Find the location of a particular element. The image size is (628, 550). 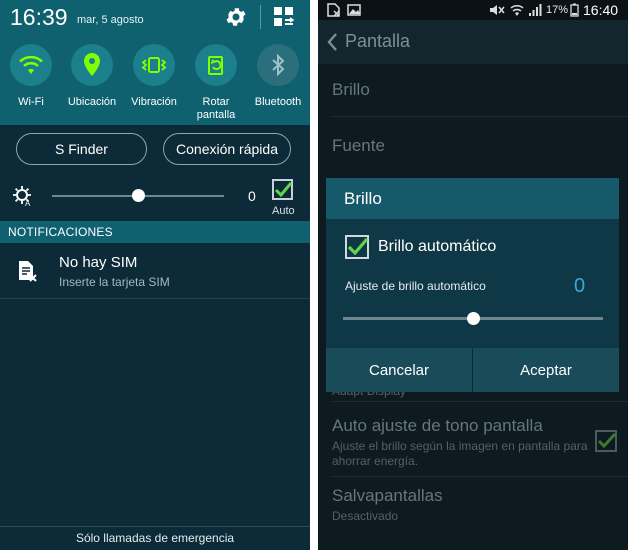

mute-status-icon is located at coordinates (497, 10).